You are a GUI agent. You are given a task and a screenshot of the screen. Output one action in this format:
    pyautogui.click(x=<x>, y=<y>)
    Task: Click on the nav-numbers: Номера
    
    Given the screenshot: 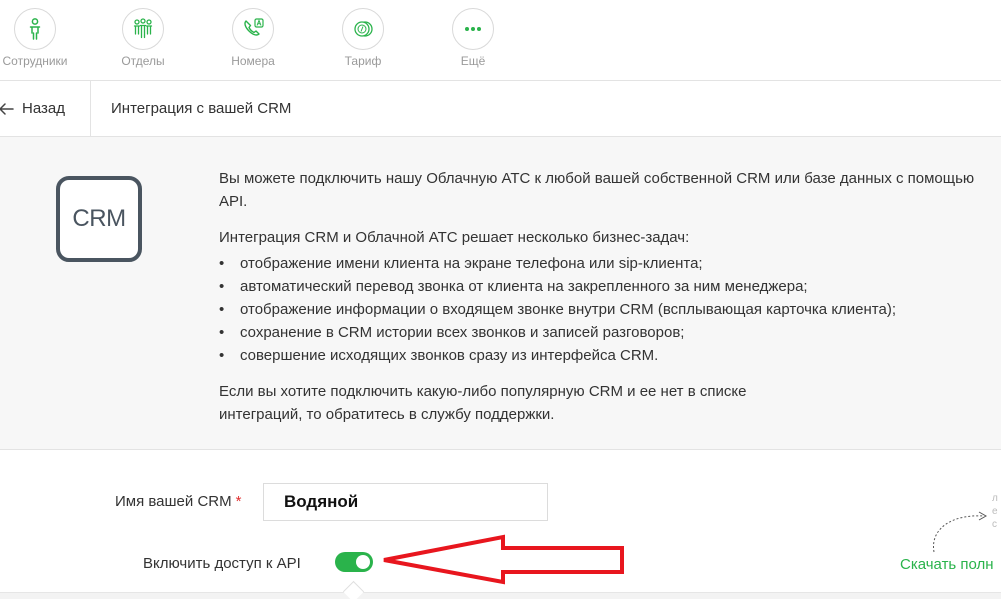 What is the action you would take?
    pyautogui.click(x=253, y=38)
    